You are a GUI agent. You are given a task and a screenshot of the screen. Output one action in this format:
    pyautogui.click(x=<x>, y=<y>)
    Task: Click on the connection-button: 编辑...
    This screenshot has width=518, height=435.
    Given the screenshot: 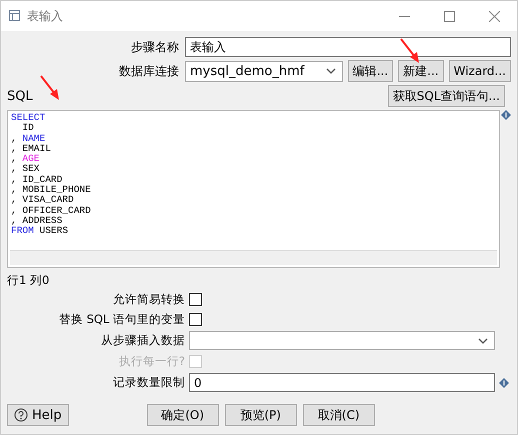 What is the action you would take?
    pyautogui.click(x=371, y=71)
    